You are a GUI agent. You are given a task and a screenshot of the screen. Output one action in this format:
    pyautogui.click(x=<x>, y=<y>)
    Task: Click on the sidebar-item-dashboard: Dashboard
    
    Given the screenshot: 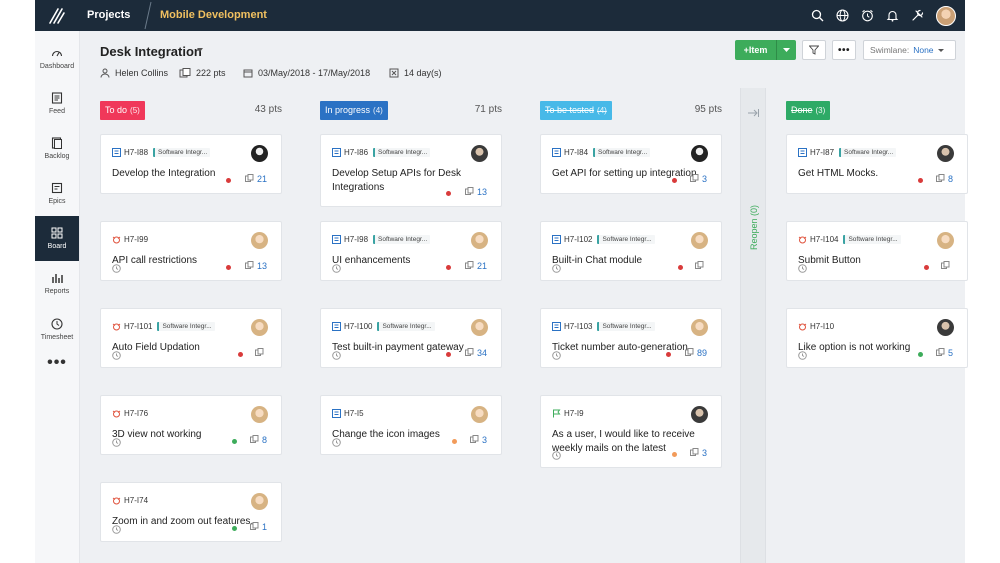 What is the action you would take?
    pyautogui.click(x=57, y=58)
    